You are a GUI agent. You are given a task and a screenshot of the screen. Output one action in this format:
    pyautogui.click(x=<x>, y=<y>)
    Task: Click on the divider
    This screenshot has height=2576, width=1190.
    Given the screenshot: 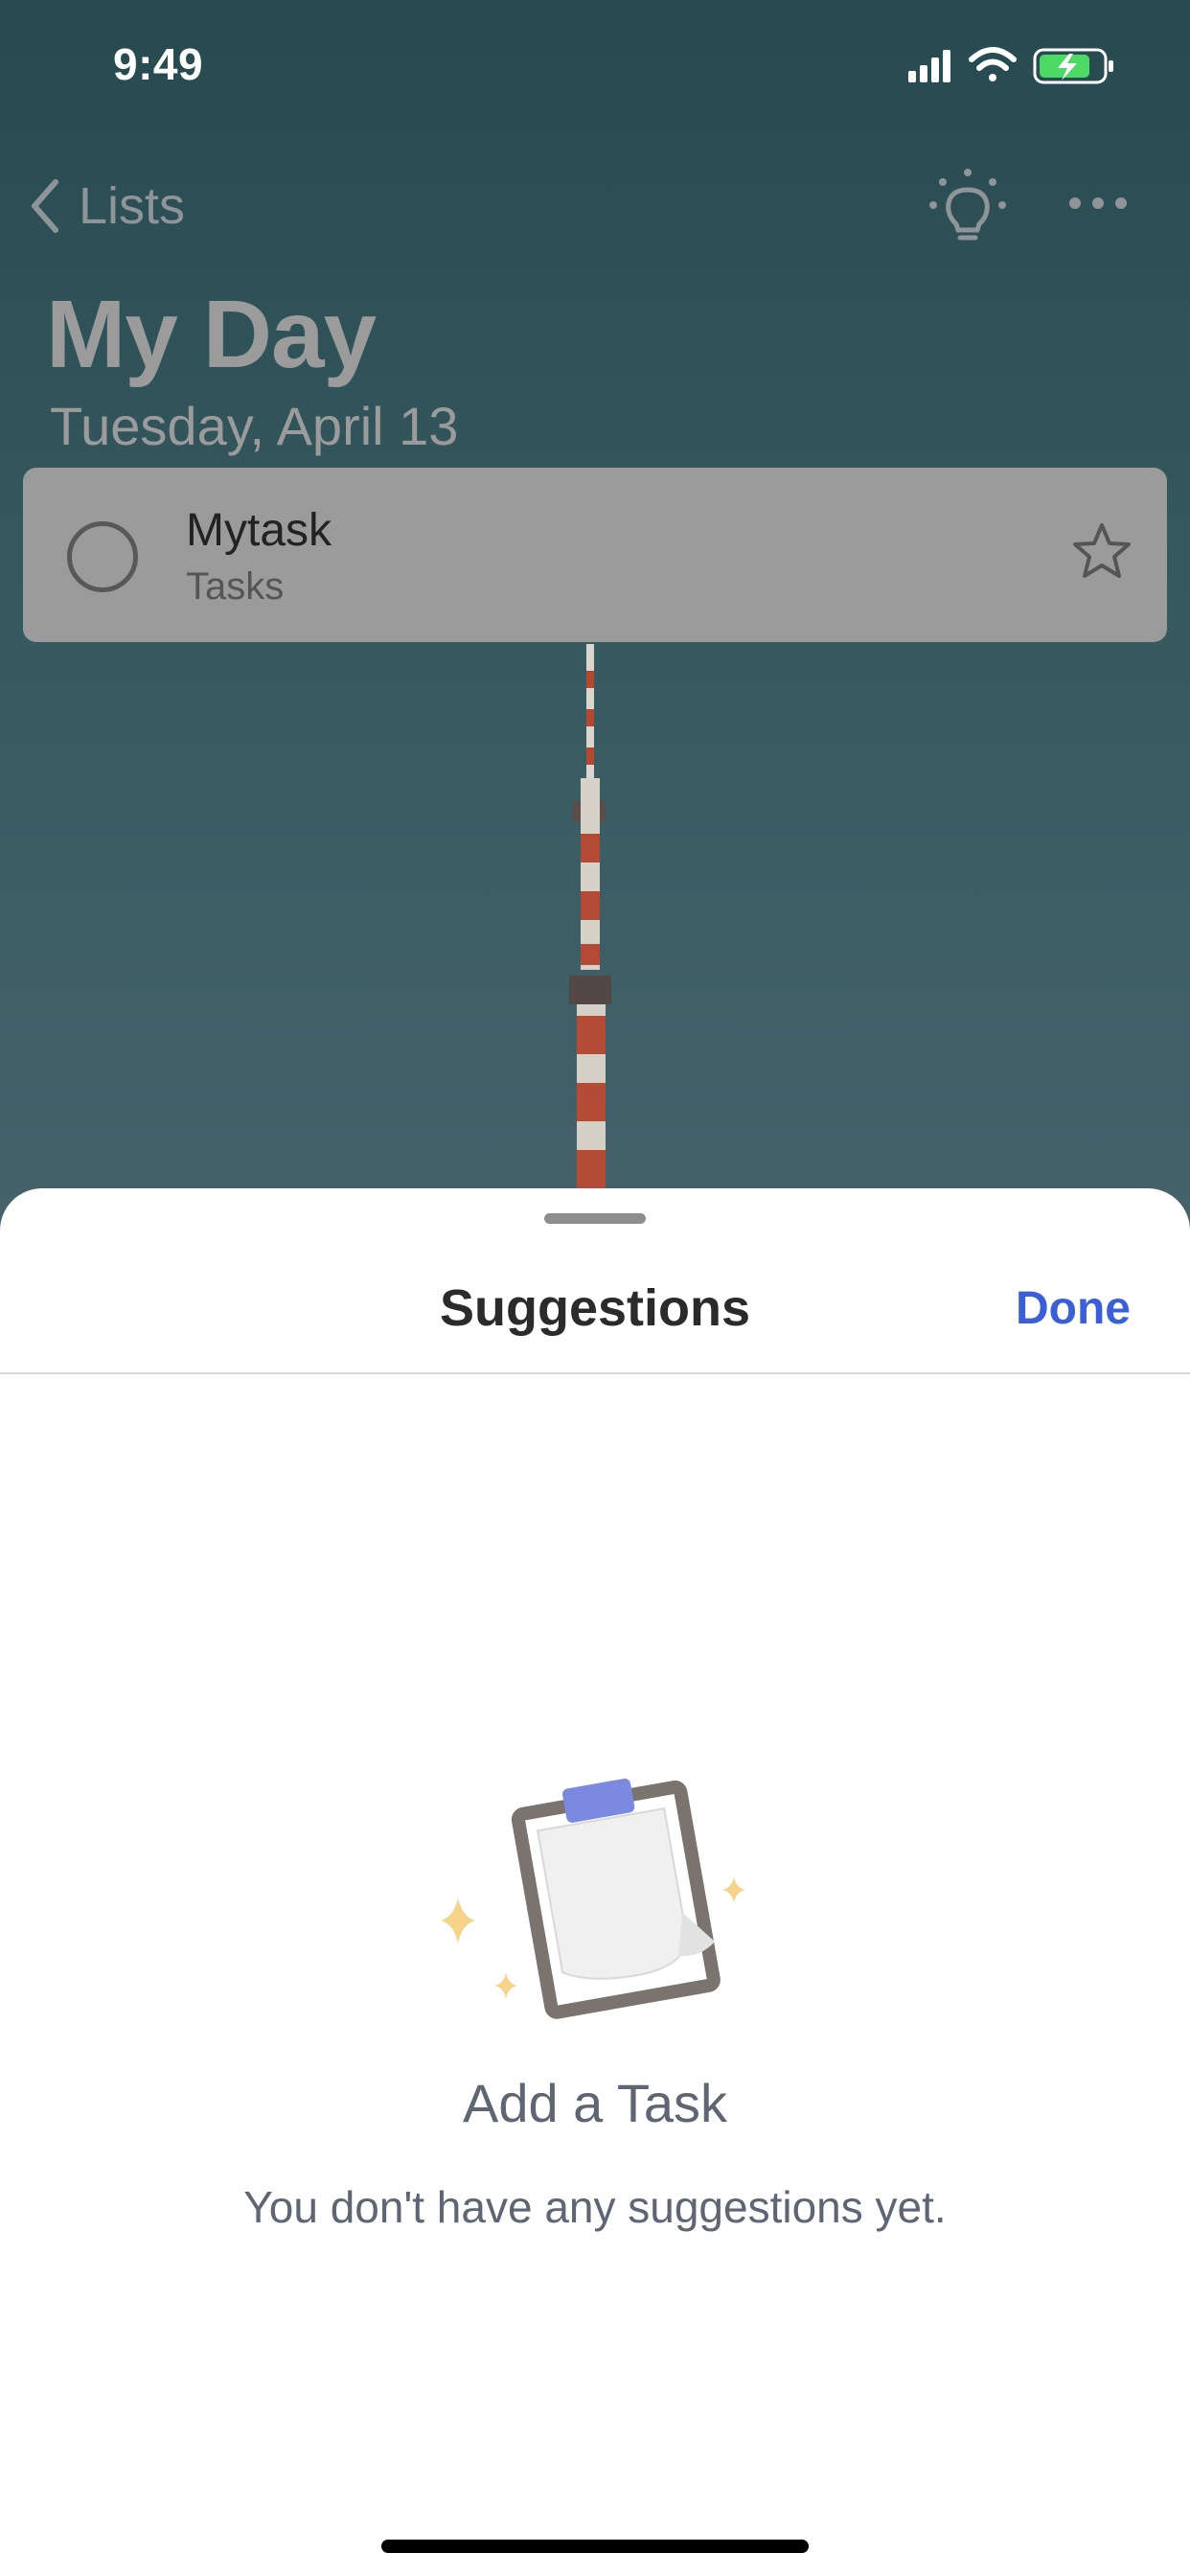 What is the action you would take?
    pyautogui.click(x=595, y=1373)
    